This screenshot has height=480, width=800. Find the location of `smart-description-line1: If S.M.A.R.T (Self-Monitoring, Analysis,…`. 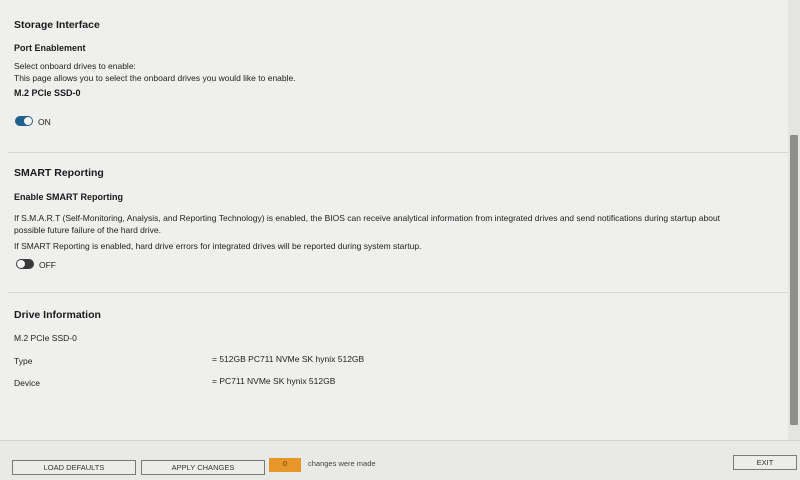

smart-description-line1: If S.M.A.R.T (Self-Monitoring, Analysis,… is located at coordinates (367, 218).